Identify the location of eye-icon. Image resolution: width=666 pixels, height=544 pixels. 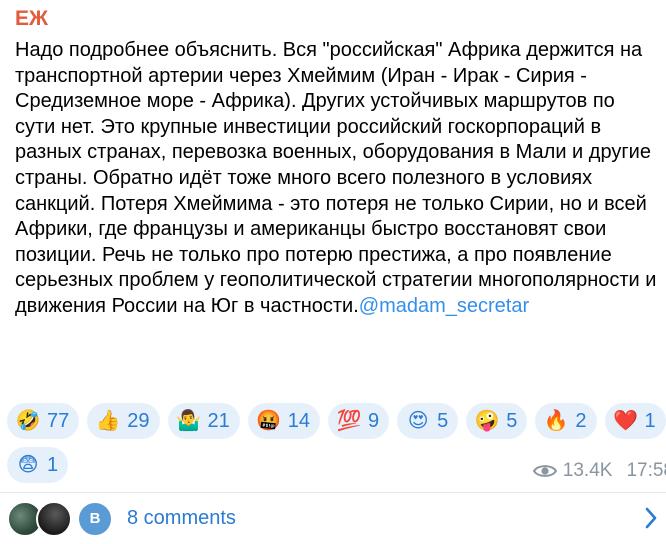
(544, 471).